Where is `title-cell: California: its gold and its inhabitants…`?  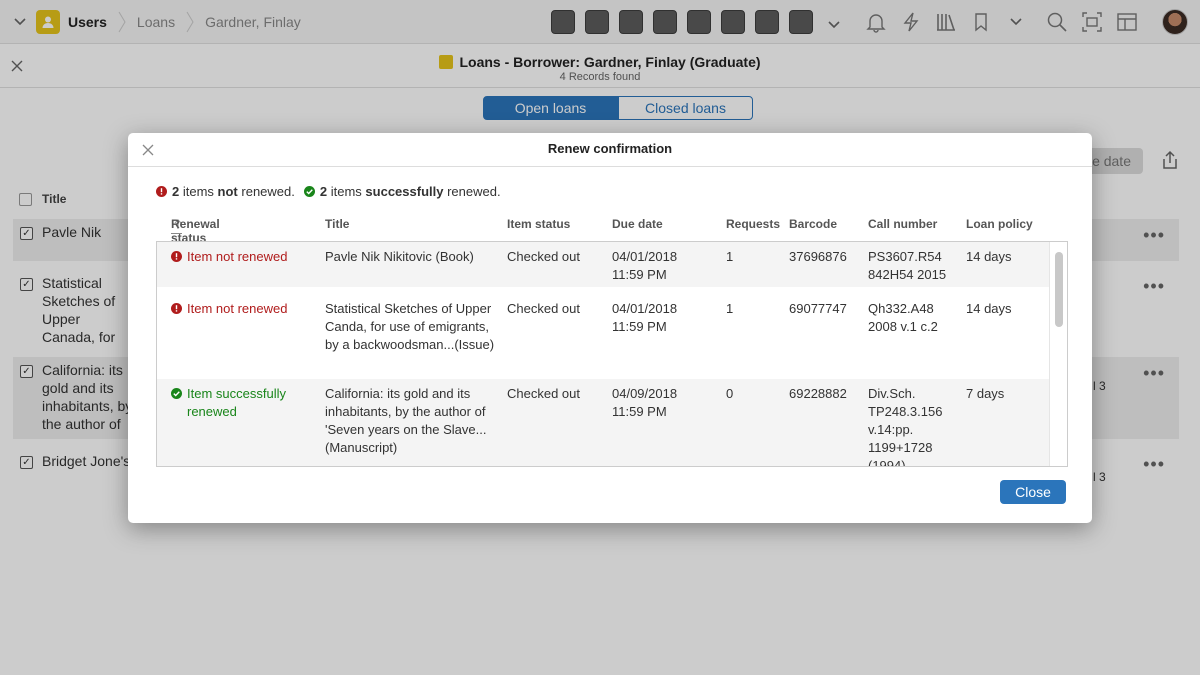
title-cell: California: its gold and its inhabitants… is located at coordinates (406, 420).